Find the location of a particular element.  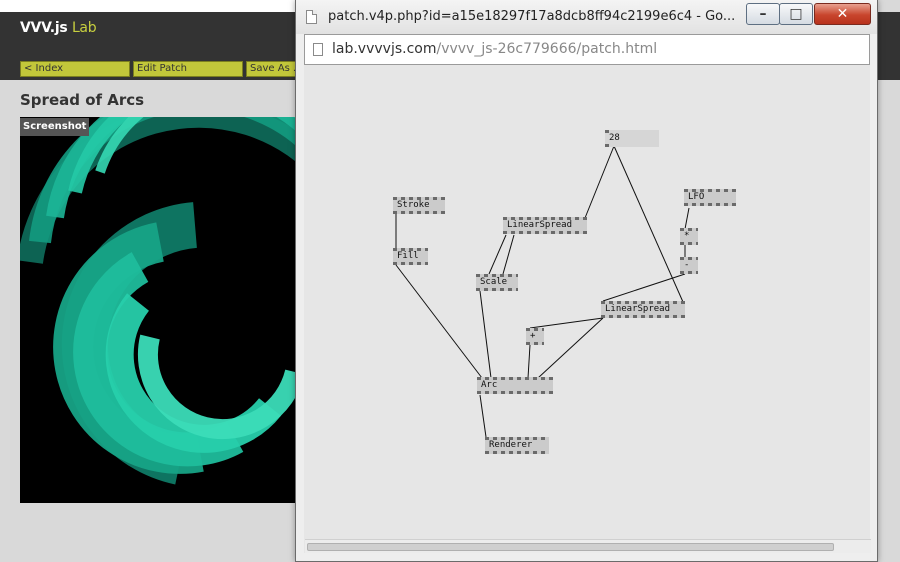

page-title: Spread of Arcs is located at coordinates (82, 100).